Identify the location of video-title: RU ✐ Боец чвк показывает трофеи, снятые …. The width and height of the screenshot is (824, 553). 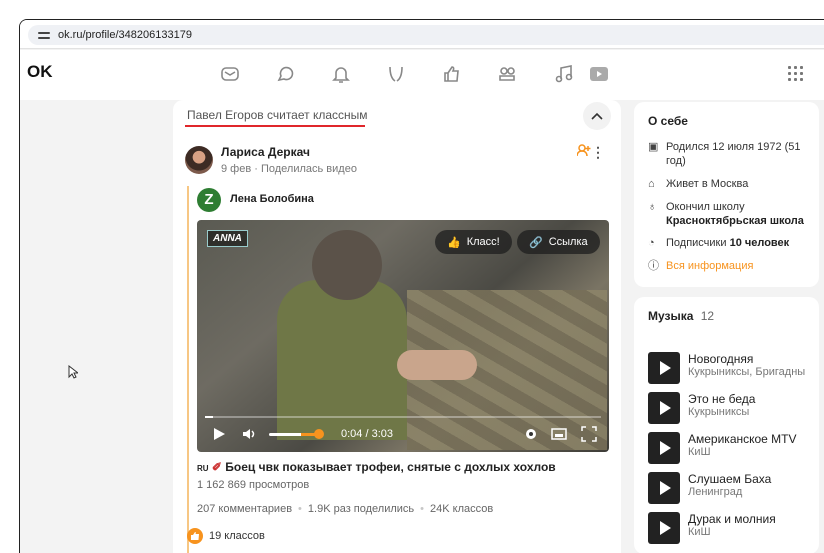
(376, 467).